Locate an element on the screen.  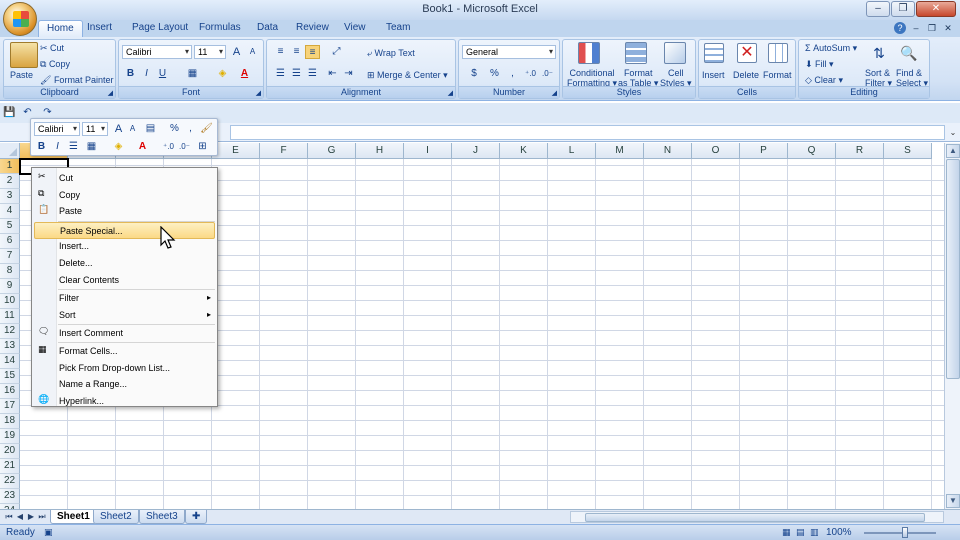
mini-bold-button: B is located at coordinates (41, 147).